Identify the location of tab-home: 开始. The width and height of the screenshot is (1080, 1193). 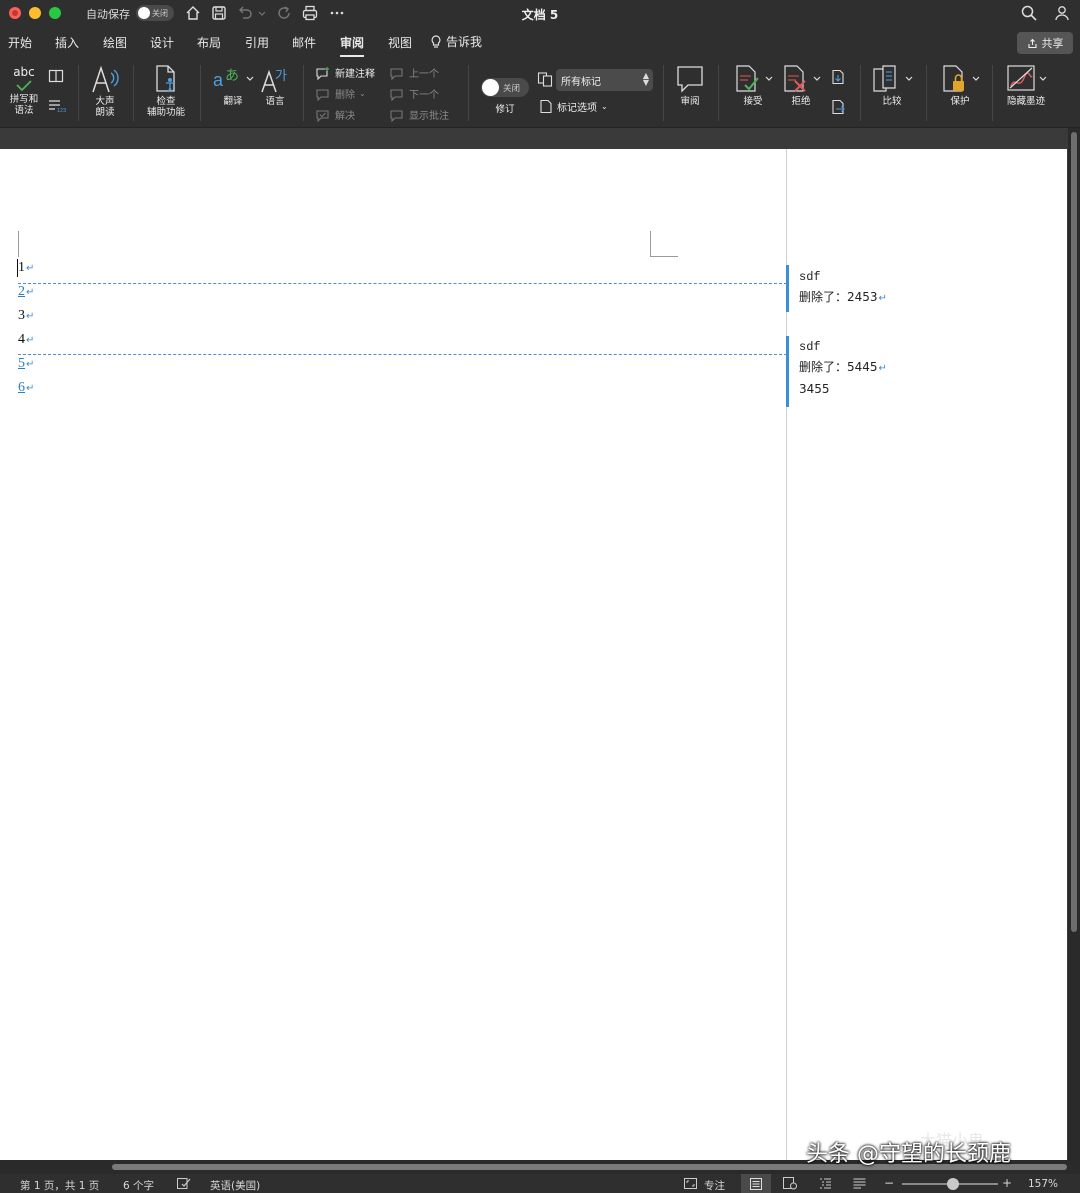
(20, 42).